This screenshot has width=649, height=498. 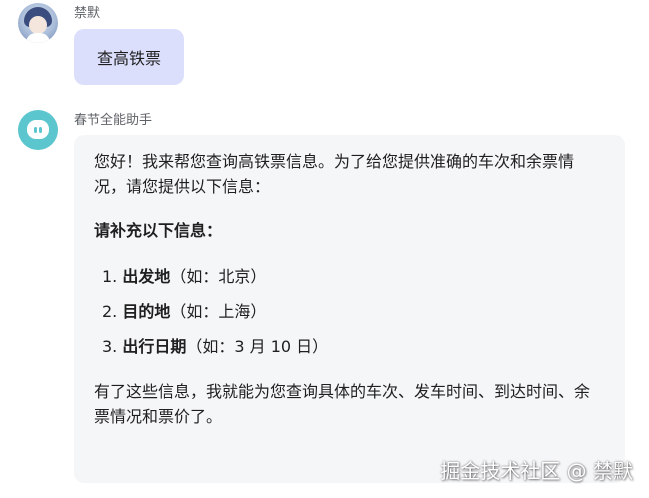 I want to click on list-item-number: 1., so click(x=110, y=276).